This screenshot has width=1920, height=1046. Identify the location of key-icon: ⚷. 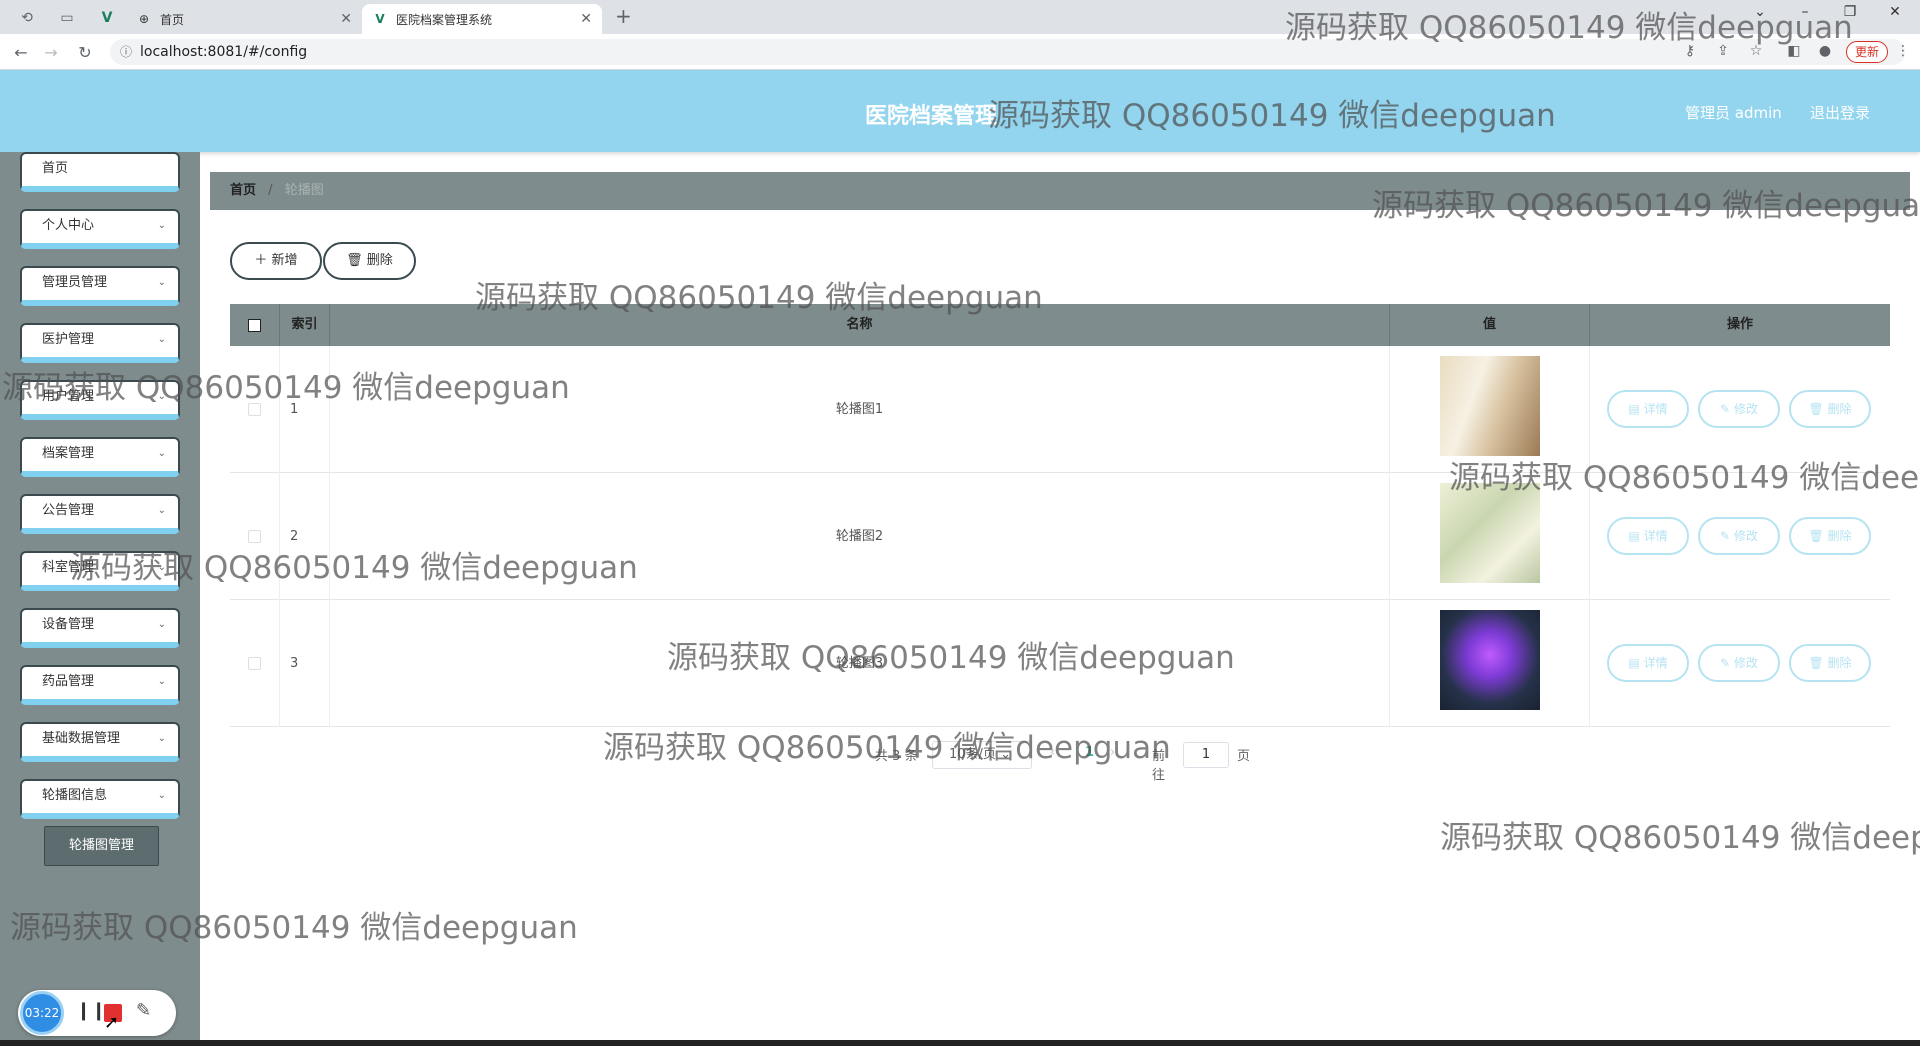
(1690, 51).